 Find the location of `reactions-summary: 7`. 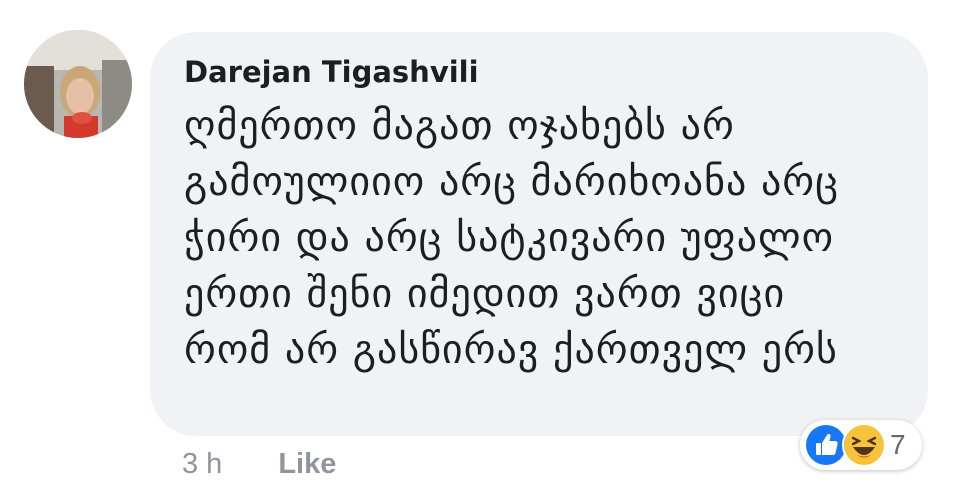

reactions-summary: 7 is located at coordinates (861, 445).